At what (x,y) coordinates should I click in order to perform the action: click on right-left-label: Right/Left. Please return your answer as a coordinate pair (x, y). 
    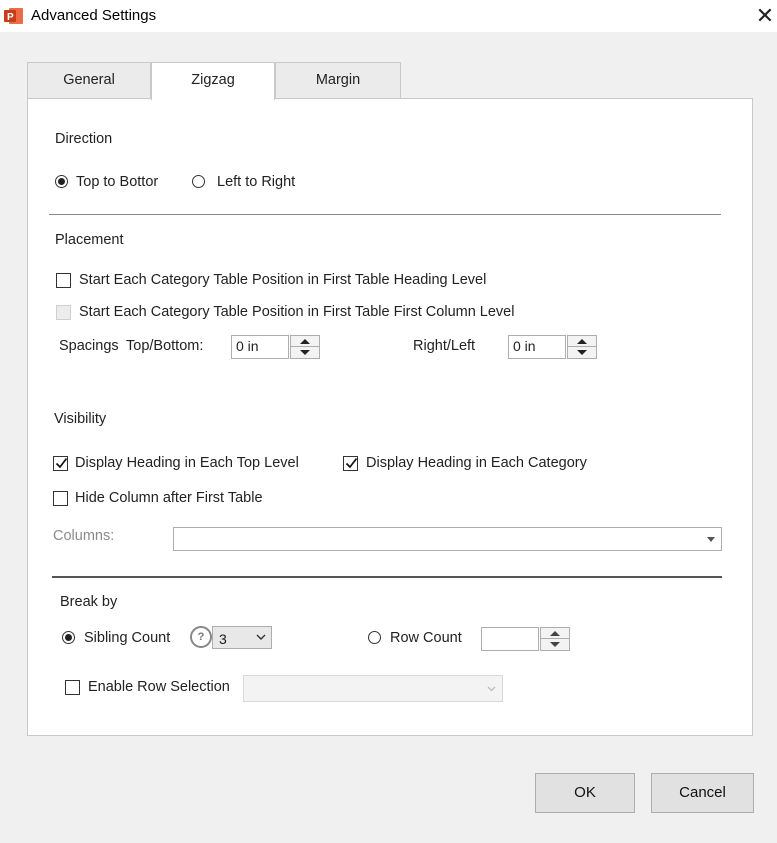
    Looking at the image, I should click on (444, 346).